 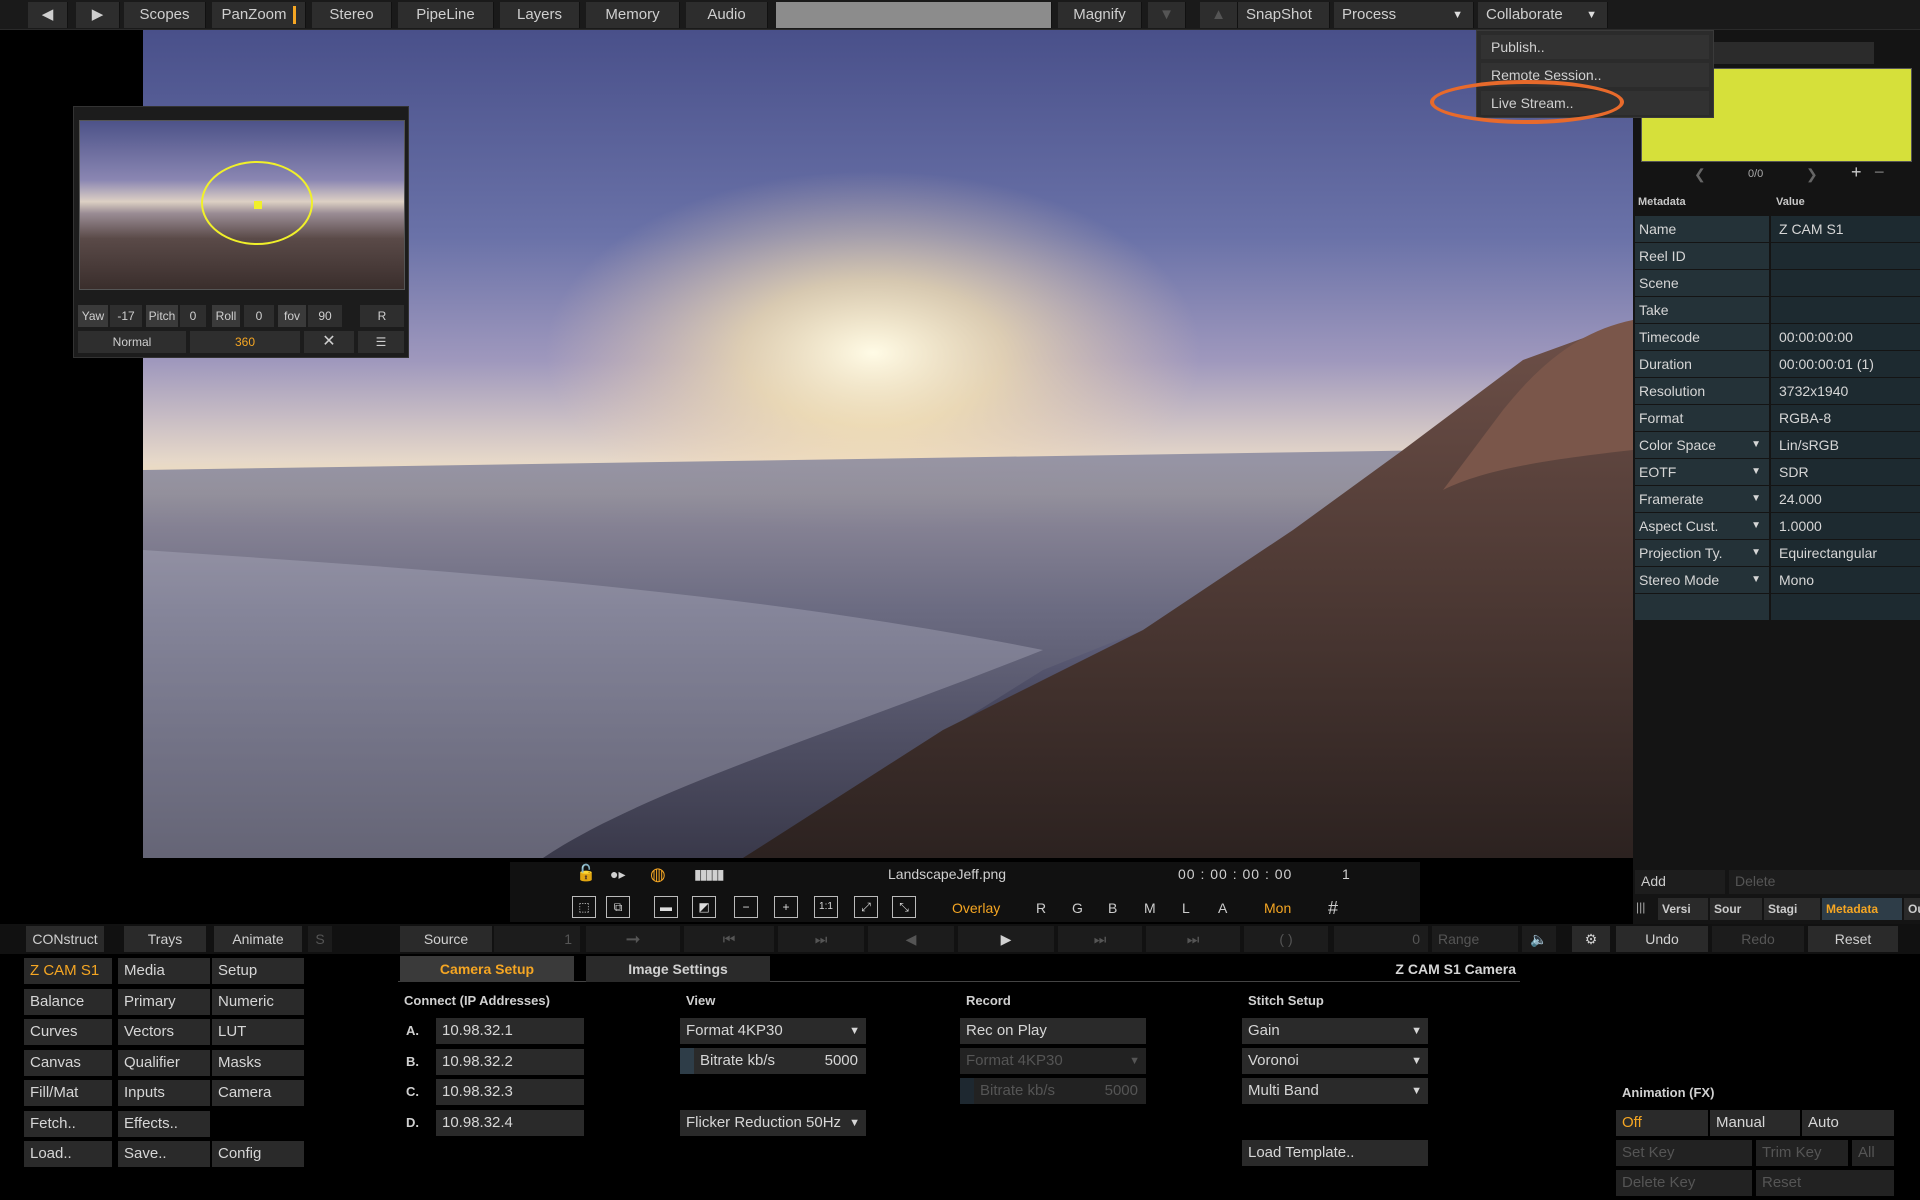 I want to click on range-button: Range, so click(x=1475, y=939).